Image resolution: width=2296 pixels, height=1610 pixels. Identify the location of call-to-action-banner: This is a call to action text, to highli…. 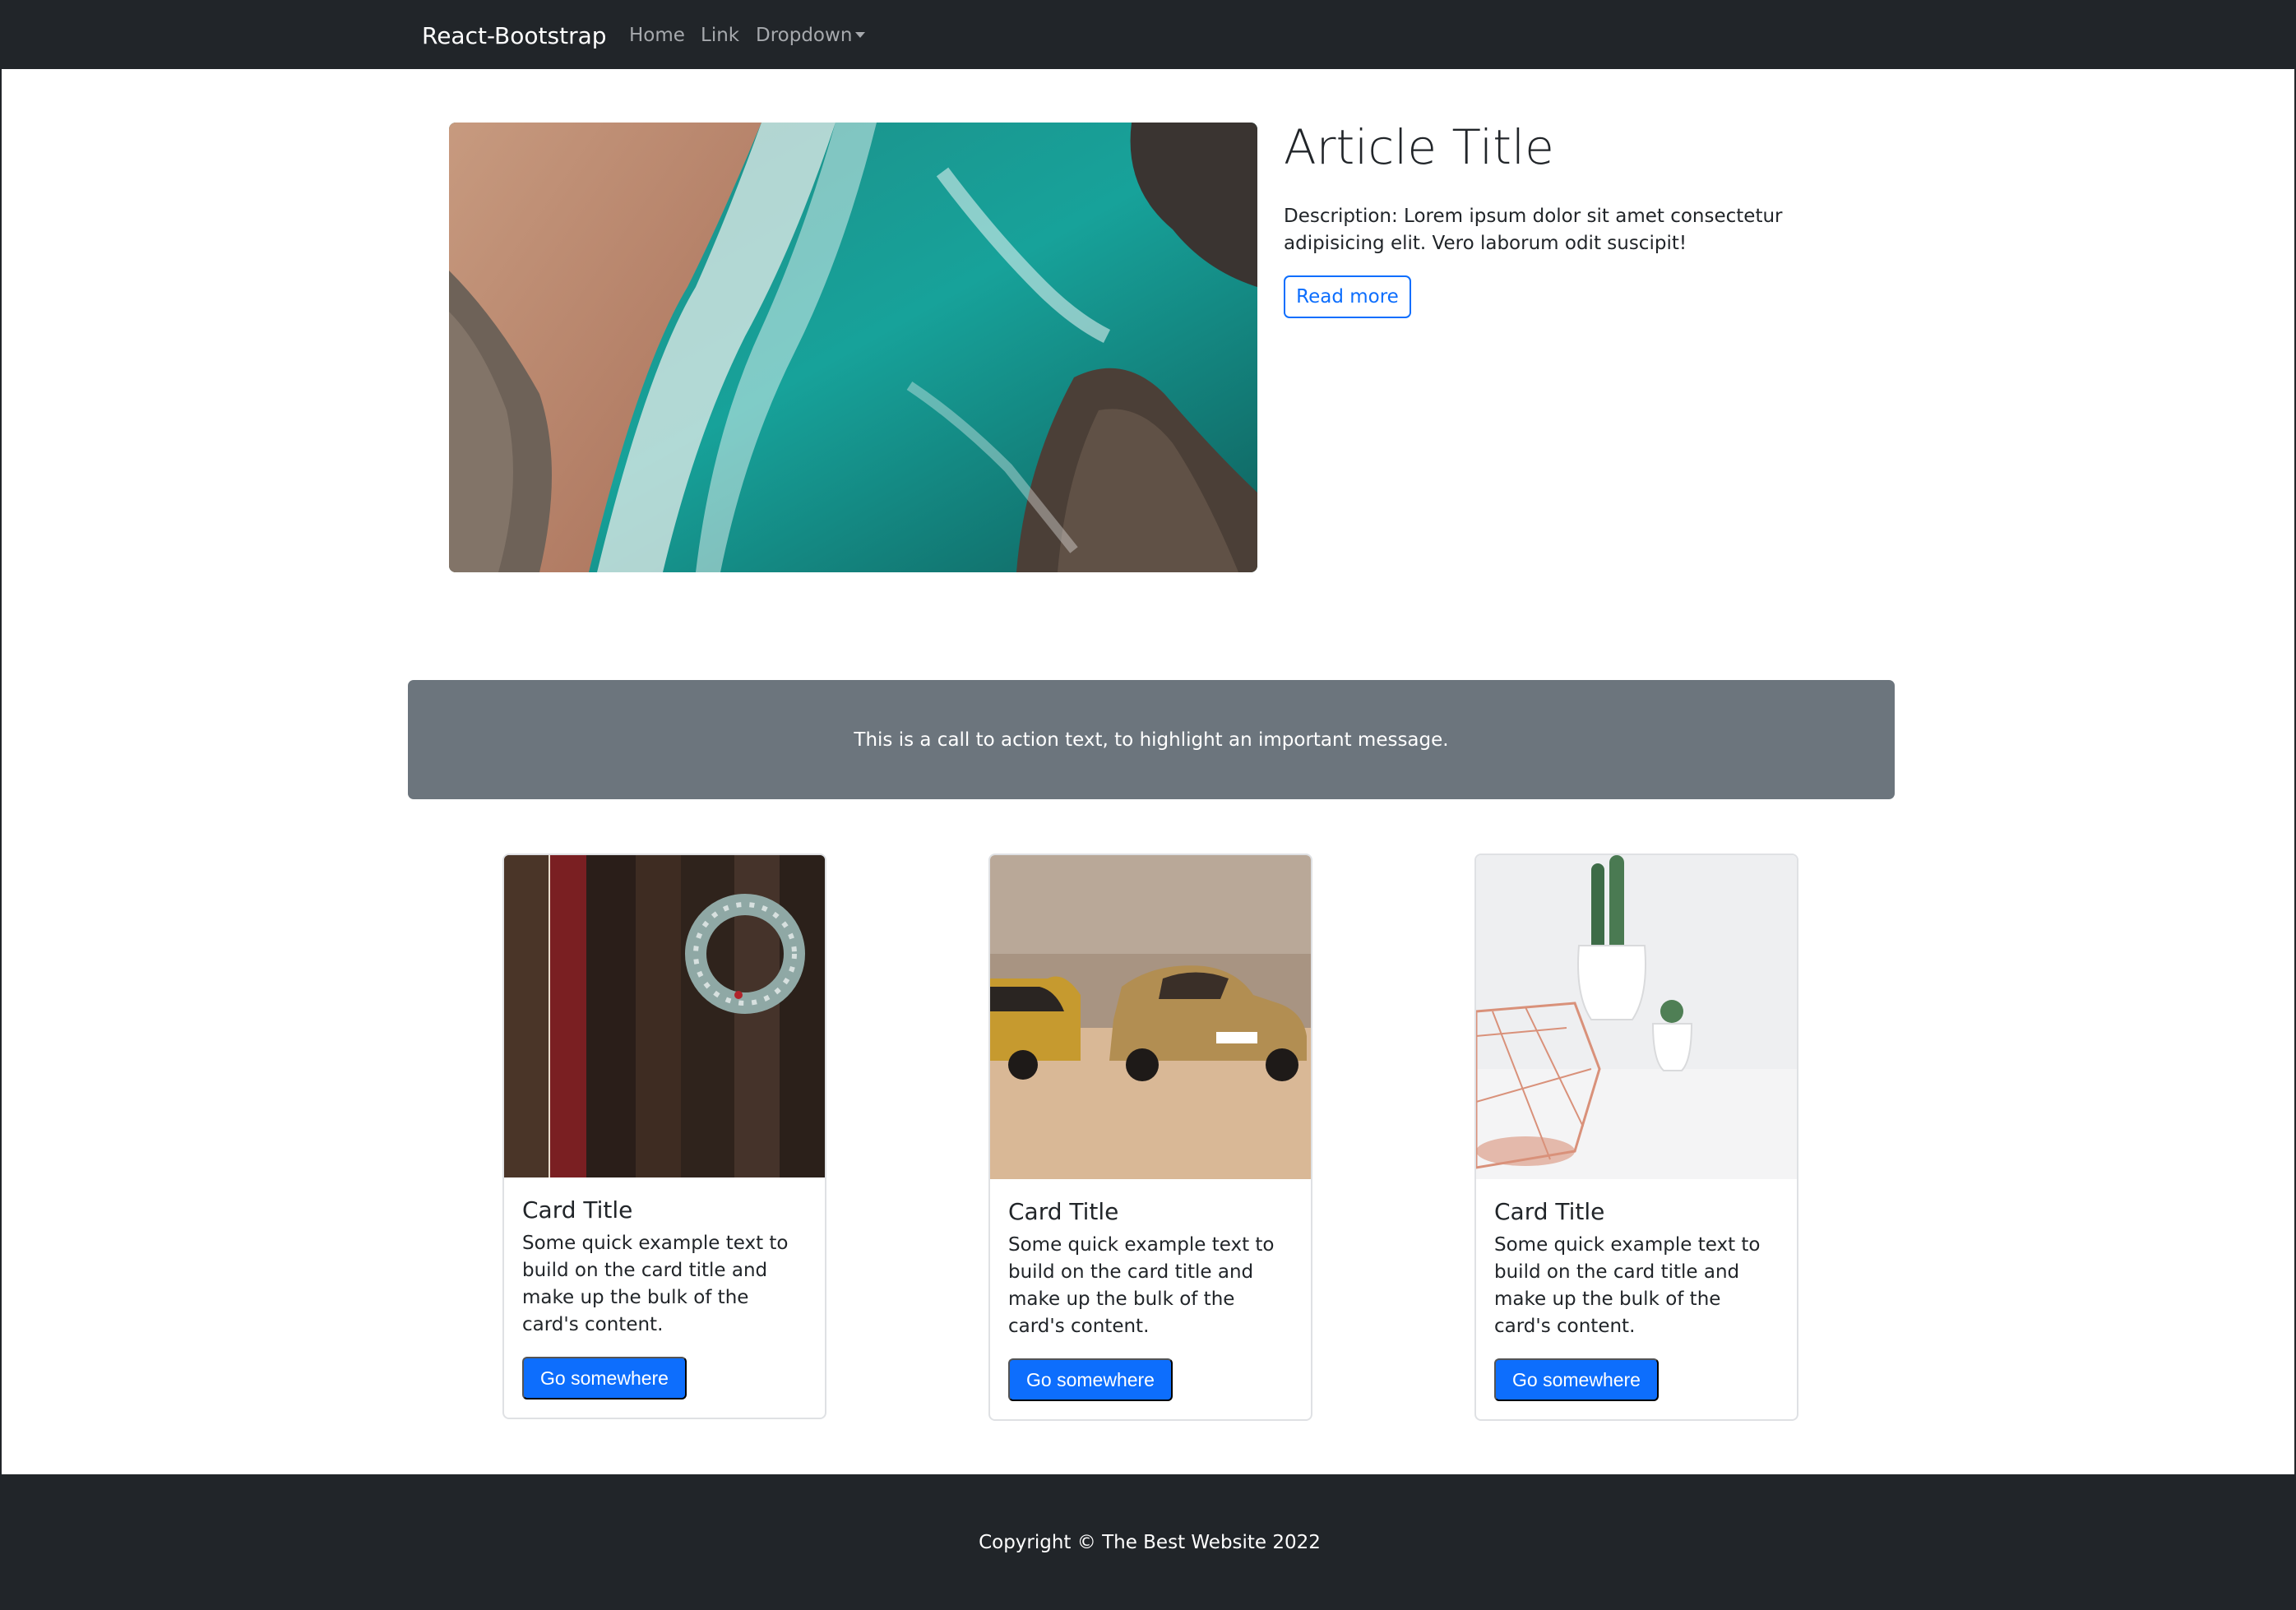
(1151, 739).